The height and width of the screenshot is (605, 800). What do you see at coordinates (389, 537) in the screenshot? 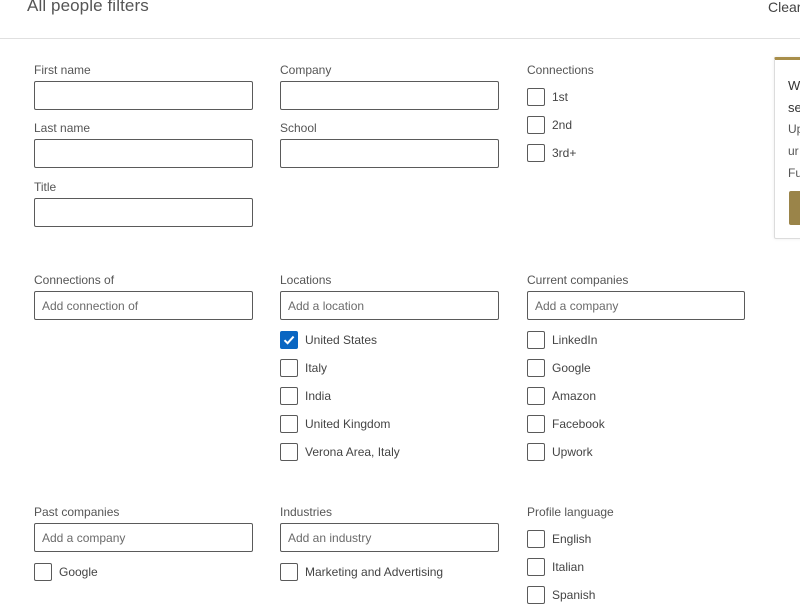
I see `industry-input` at bounding box center [389, 537].